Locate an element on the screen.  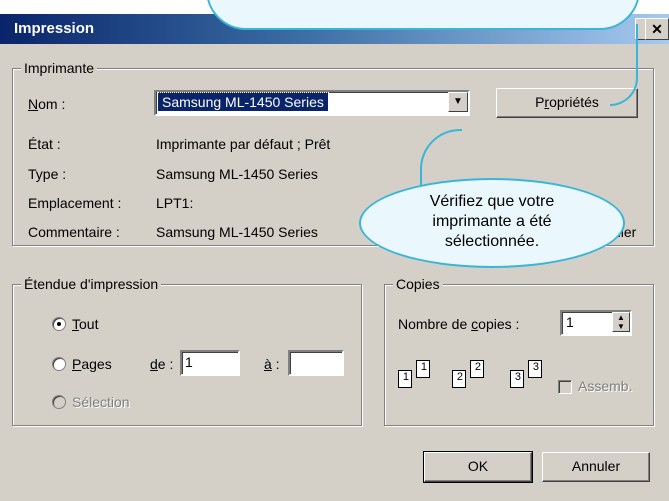
location-value: LPT1: is located at coordinates (175, 203).